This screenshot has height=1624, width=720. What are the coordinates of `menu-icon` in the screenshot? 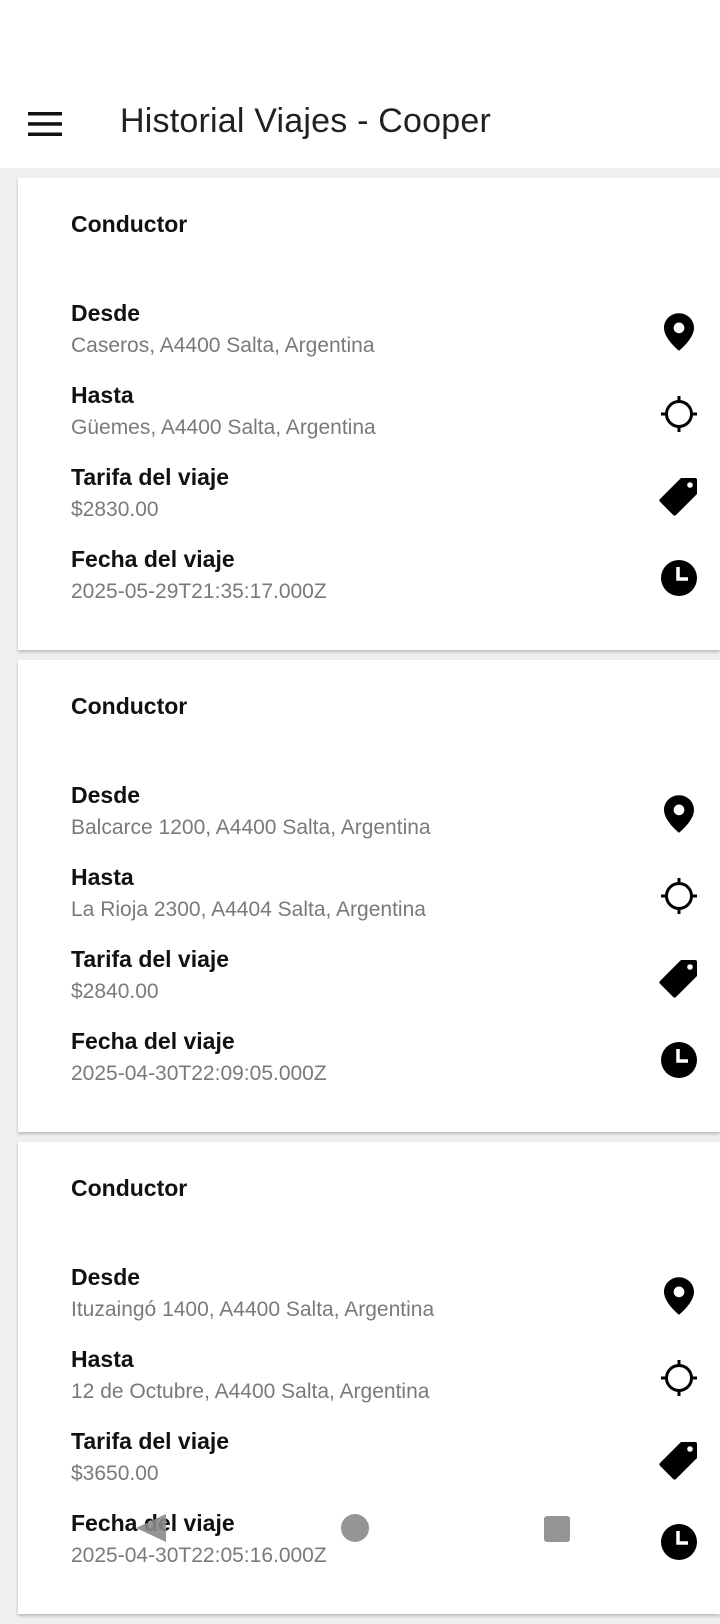 It's located at (45, 124).